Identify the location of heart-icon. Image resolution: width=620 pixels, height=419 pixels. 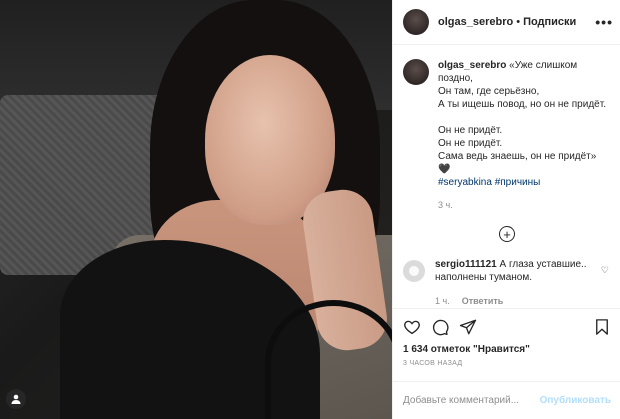
(412, 327).